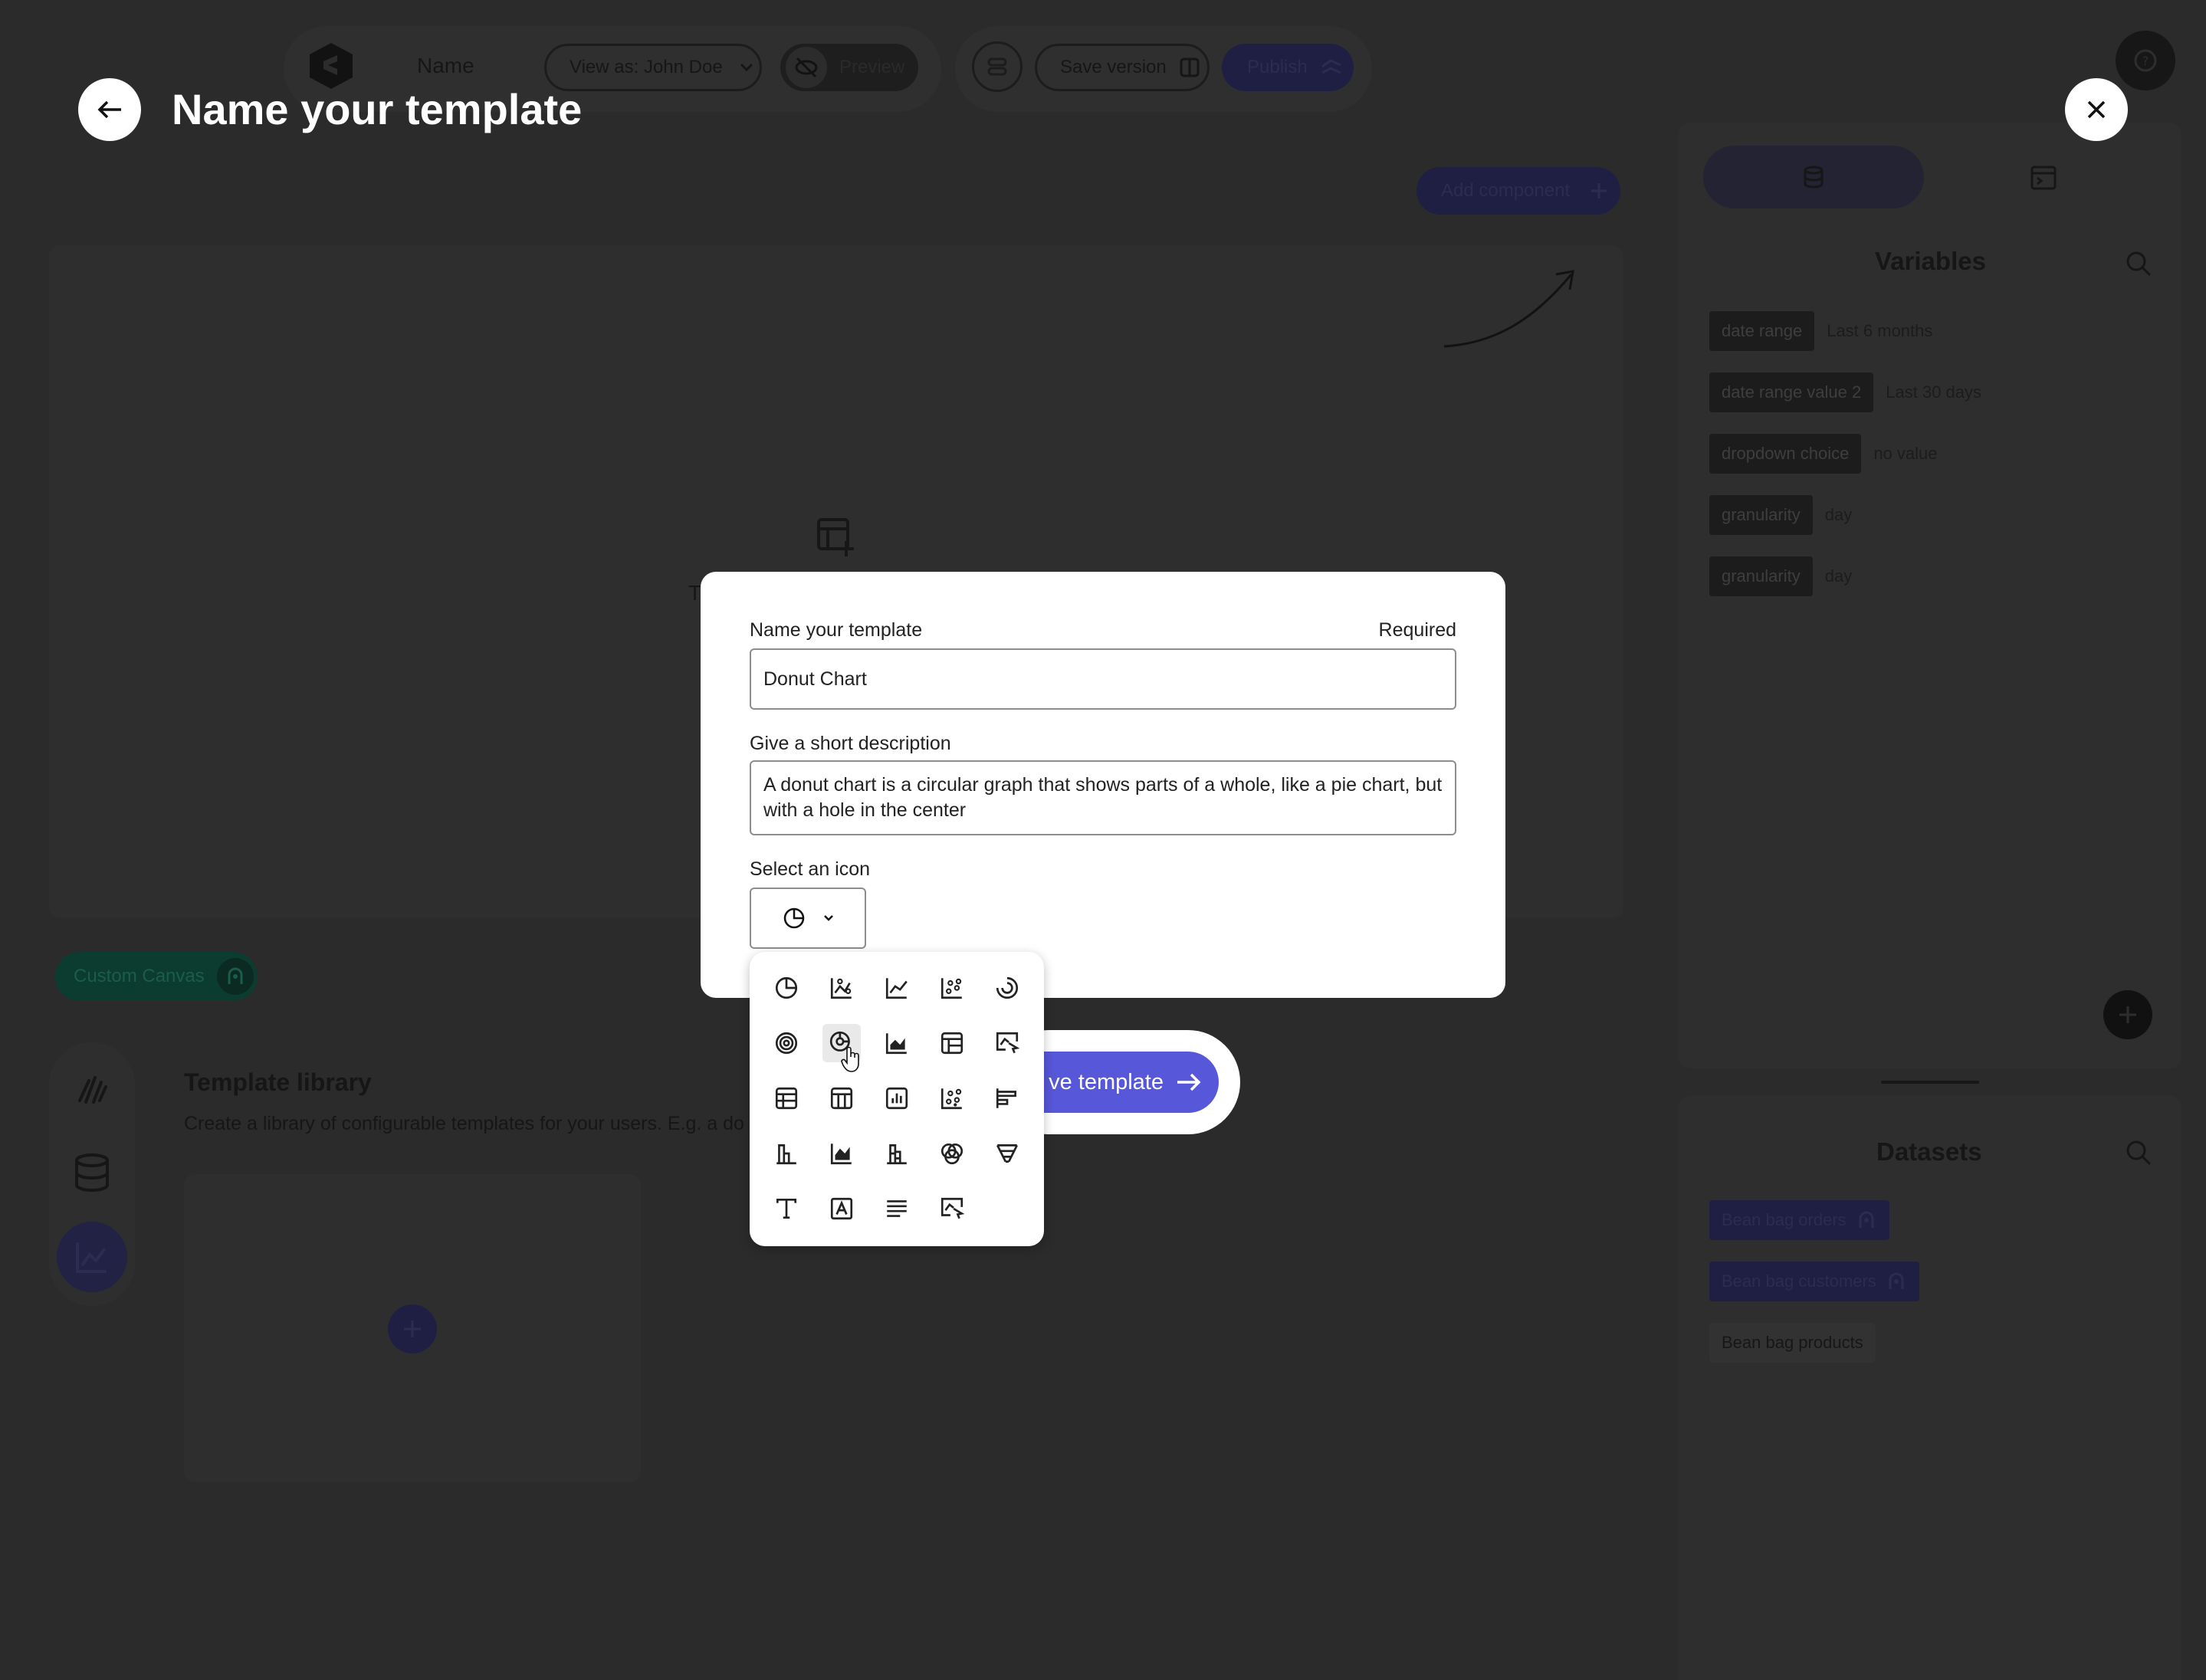  What do you see at coordinates (1866, 1219) in the screenshot?
I see `dataset-link-icon` at bounding box center [1866, 1219].